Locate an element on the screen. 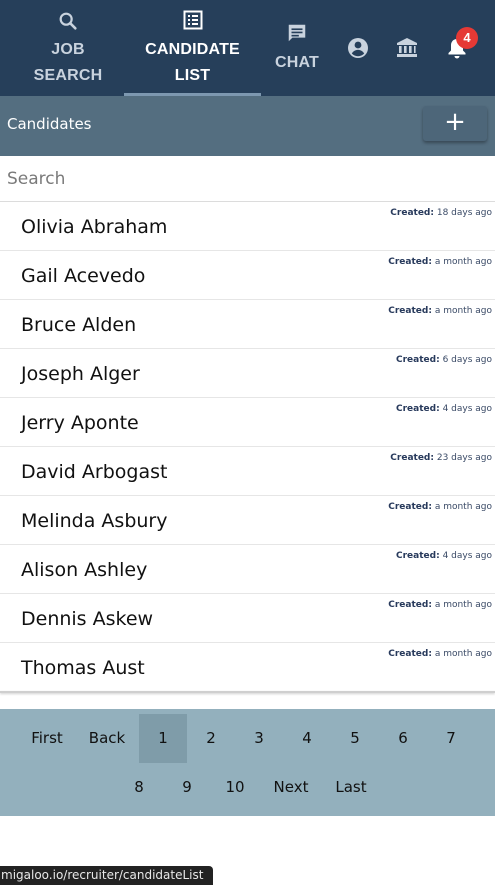  pagination-page-3: 3 is located at coordinates (259, 738).